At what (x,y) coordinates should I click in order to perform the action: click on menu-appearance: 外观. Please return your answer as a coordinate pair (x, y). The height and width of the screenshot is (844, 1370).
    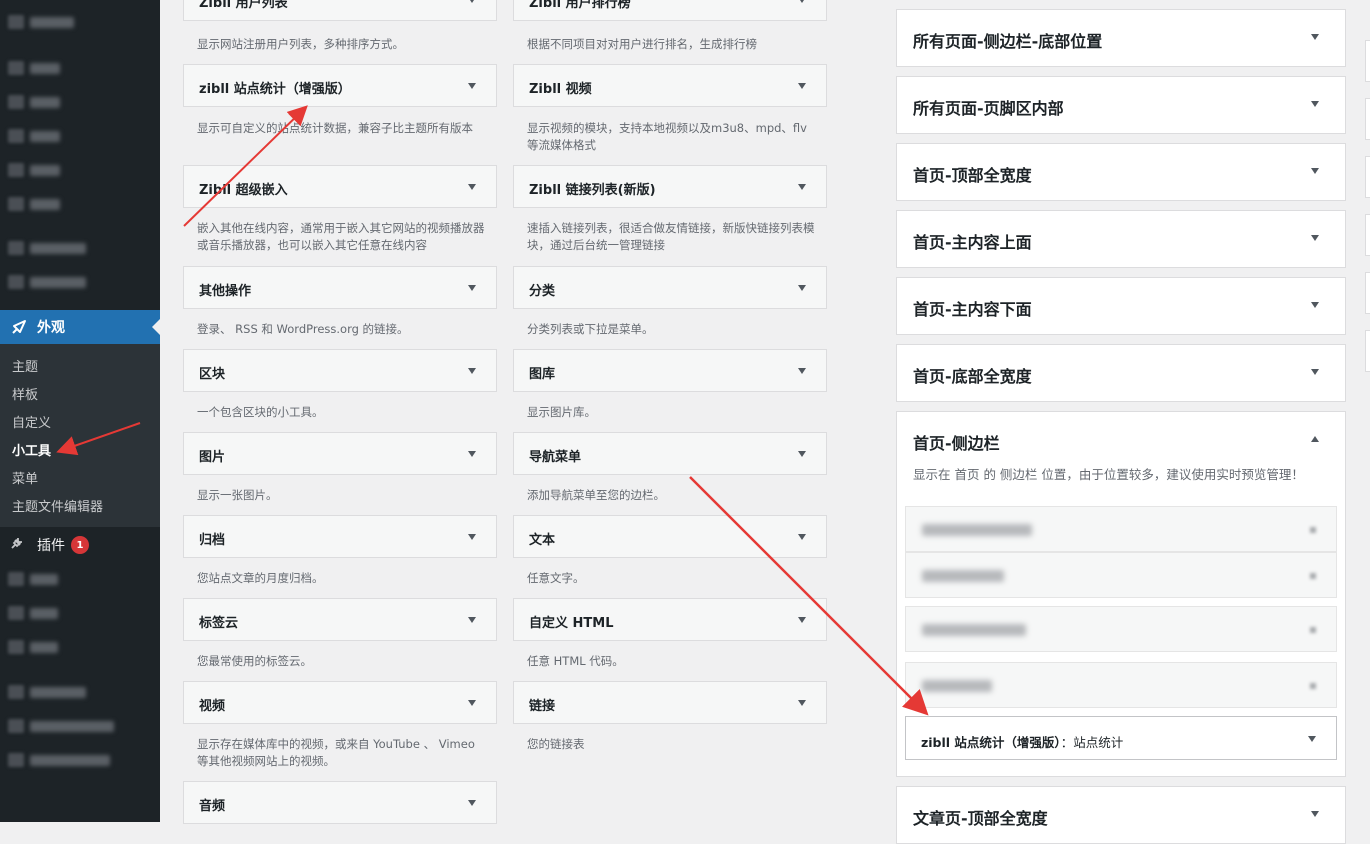
    Looking at the image, I should click on (80, 327).